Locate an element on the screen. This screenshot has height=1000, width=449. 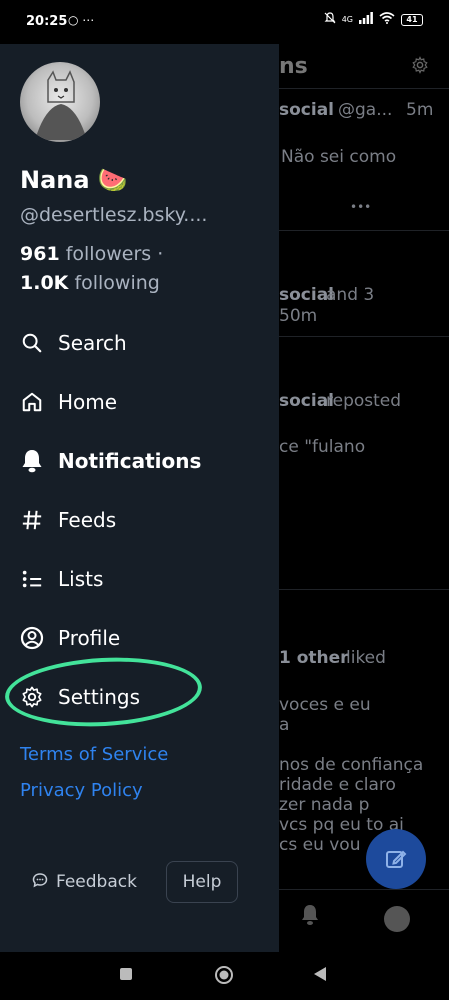
bg-gear-icon is located at coordinates (420, 67).